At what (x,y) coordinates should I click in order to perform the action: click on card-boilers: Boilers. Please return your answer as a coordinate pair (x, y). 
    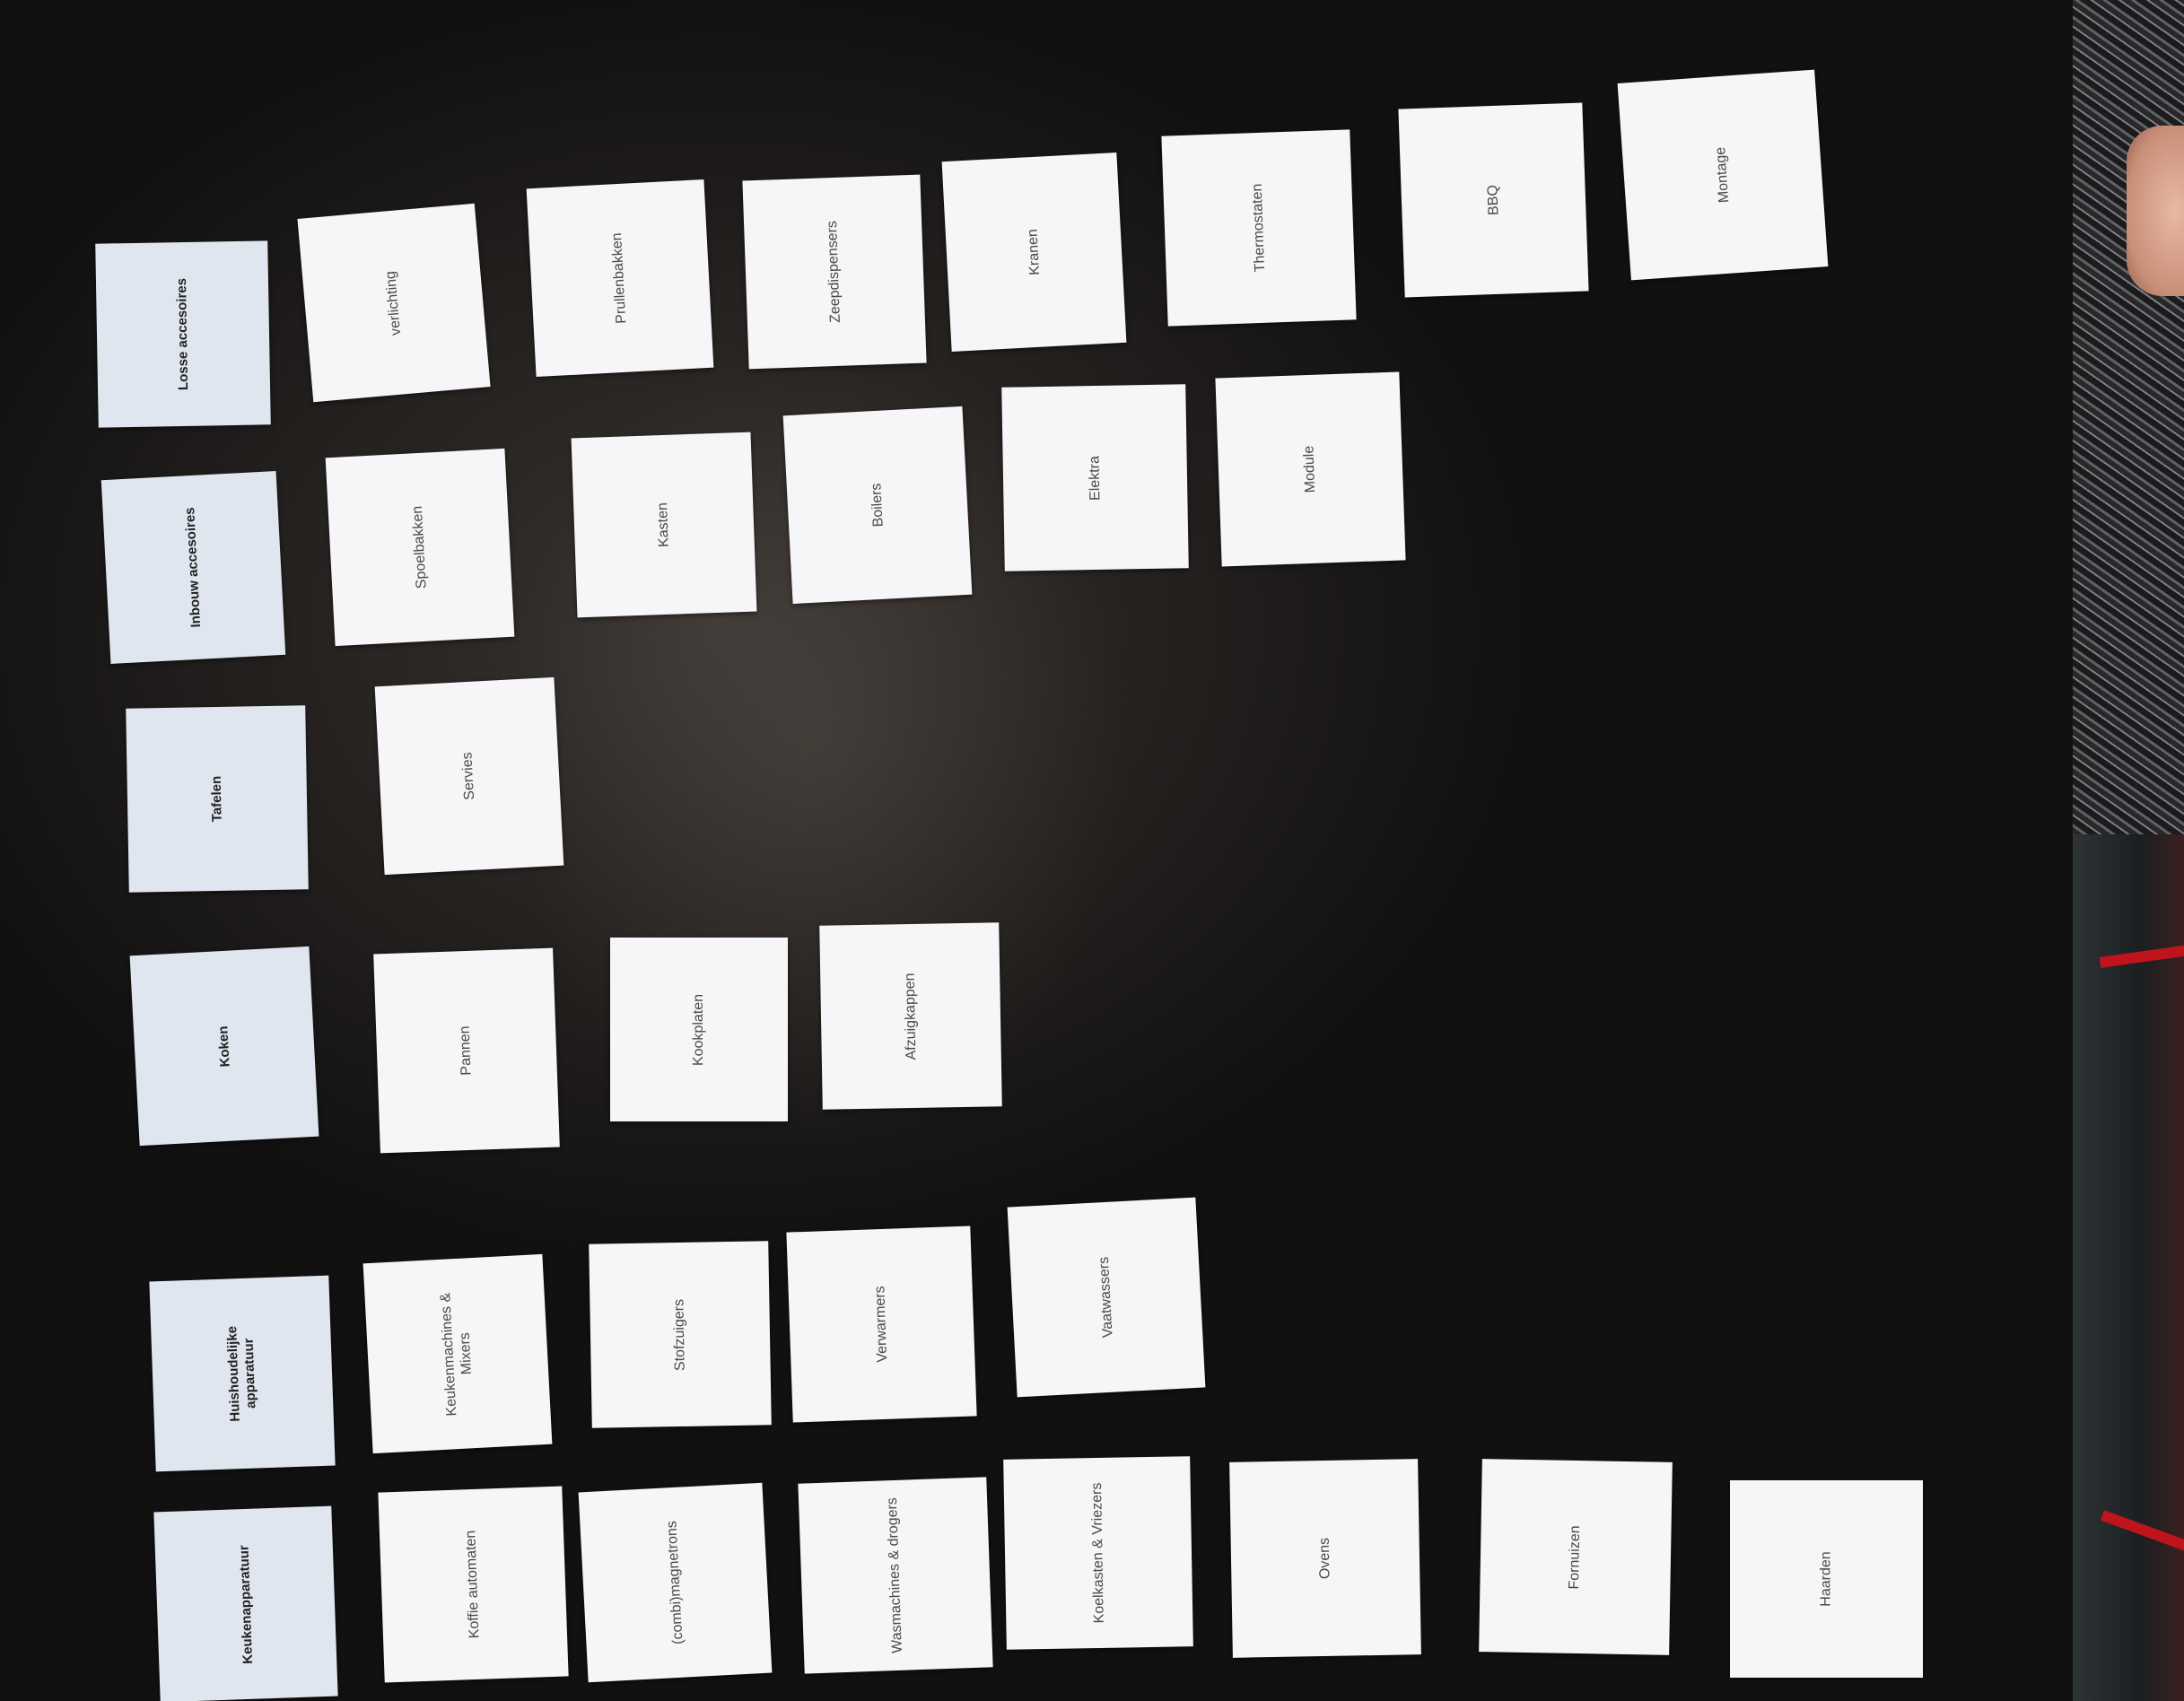
    Looking at the image, I should click on (877, 505).